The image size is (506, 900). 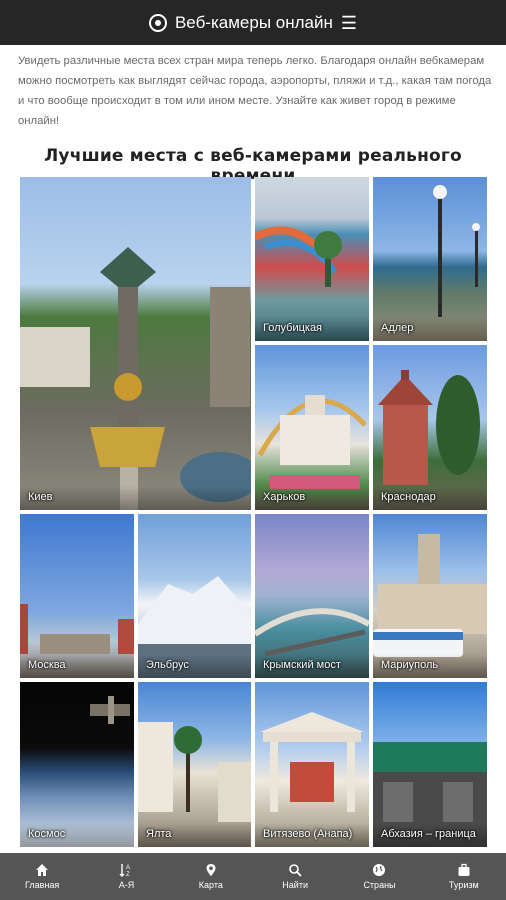 I want to click on nav-label: Туризм, so click(x=463, y=885).